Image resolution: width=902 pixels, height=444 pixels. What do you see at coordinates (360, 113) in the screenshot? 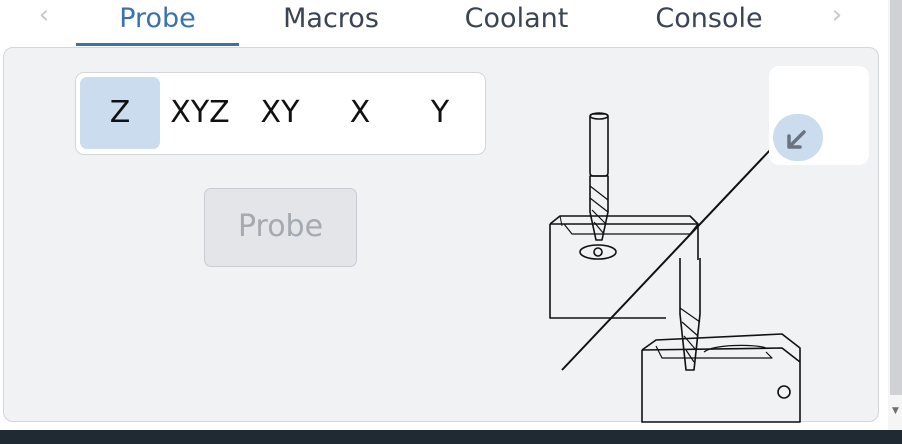
I see `axis-option-x: X` at bounding box center [360, 113].